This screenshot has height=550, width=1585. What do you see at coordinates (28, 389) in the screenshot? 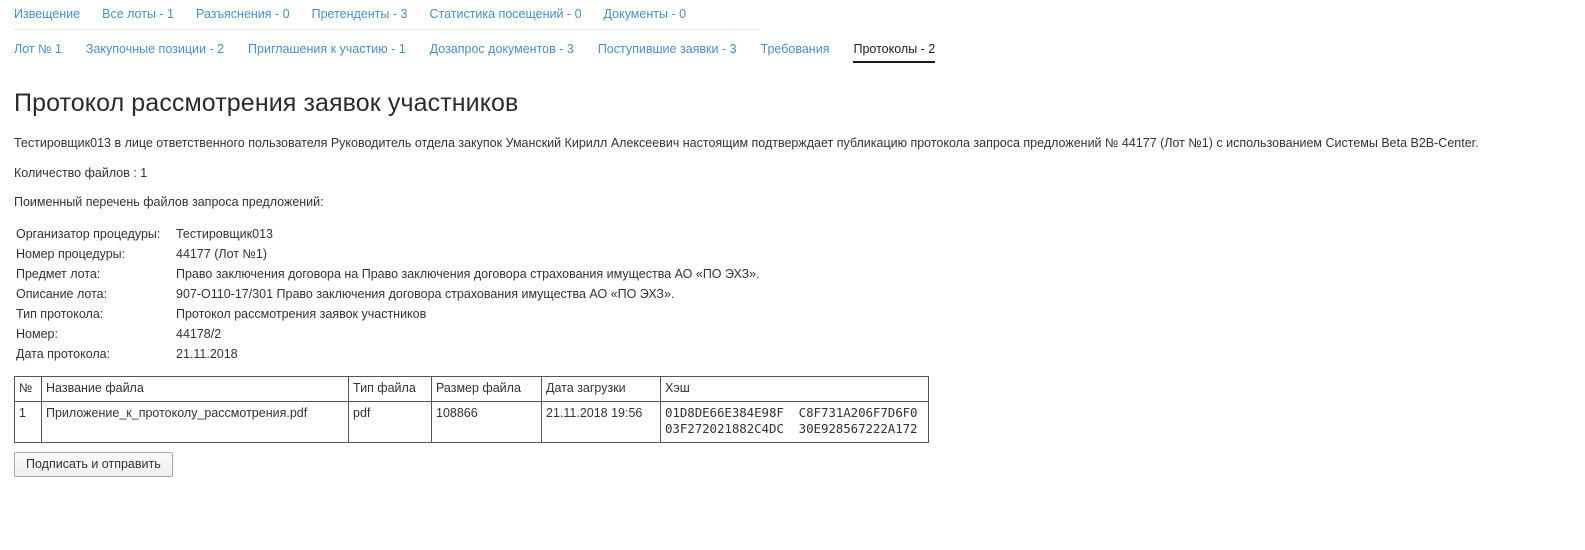
I see `files-table-header-num: №` at bounding box center [28, 389].